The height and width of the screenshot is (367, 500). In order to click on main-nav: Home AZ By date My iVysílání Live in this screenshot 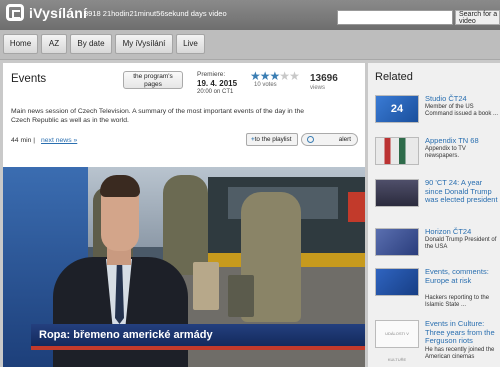, I will do `click(250, 45)`.